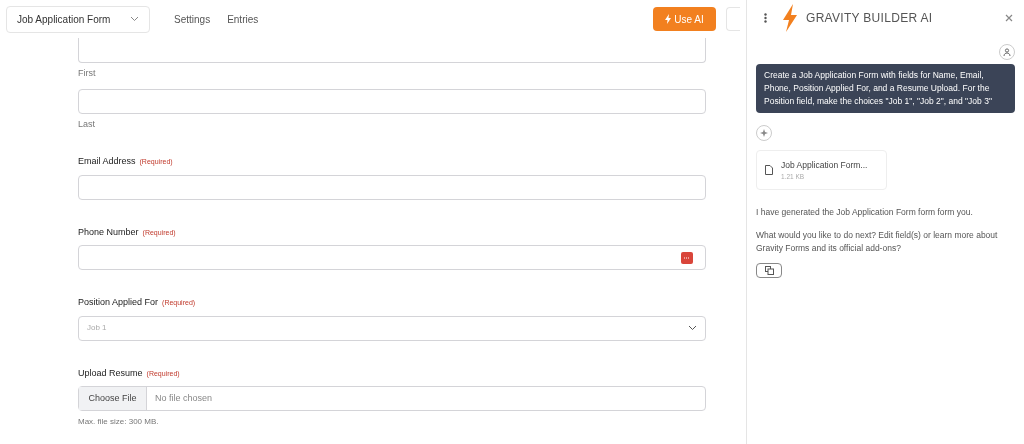  Describe the element at coordinates (885, 88) in the screenshot. I see `user-message: Create a Job Application Form with fields for Name, Email, Phone, Position Applied For, and a Resume Upload. For the Position field, make the choices "Job 1", "Job 2", and "Job 3"` at that location.